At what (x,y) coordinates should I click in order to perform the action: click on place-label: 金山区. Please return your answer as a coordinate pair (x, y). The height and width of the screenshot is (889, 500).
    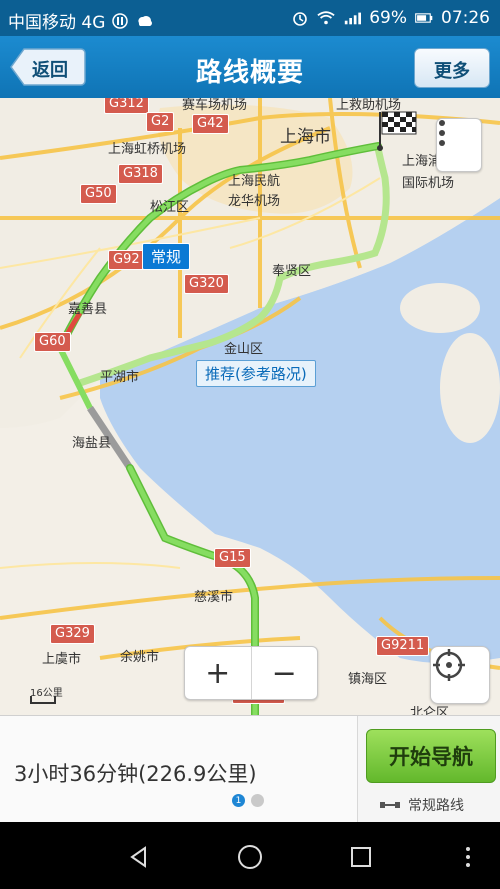
    Looking at the image, I should click on (244, 349).